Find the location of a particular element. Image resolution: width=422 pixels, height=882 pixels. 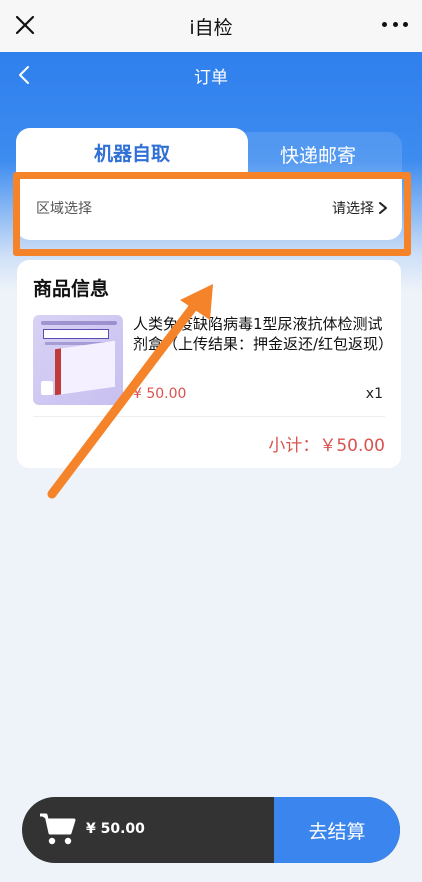

back-chevron-icon is located at coordinates (25, 75).